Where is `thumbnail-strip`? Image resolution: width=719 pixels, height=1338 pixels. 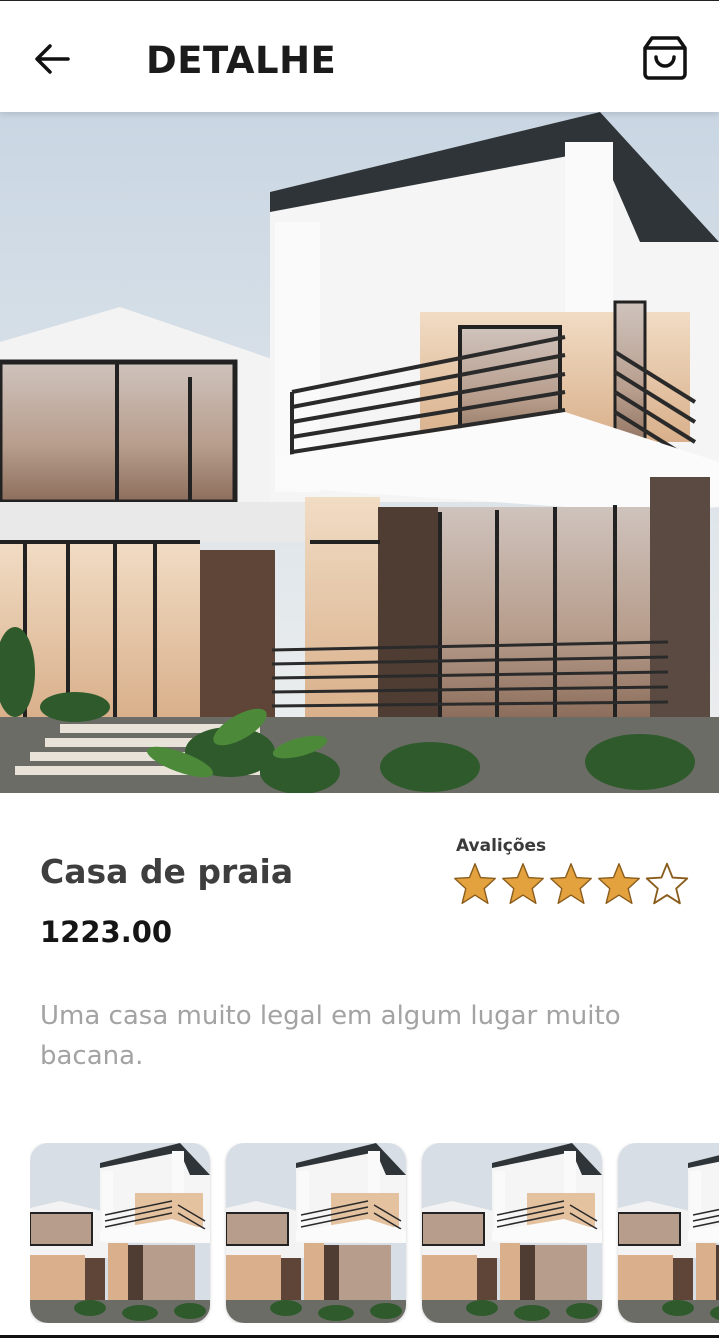 thumbnail-strip is located at coordinates (374, 1233).